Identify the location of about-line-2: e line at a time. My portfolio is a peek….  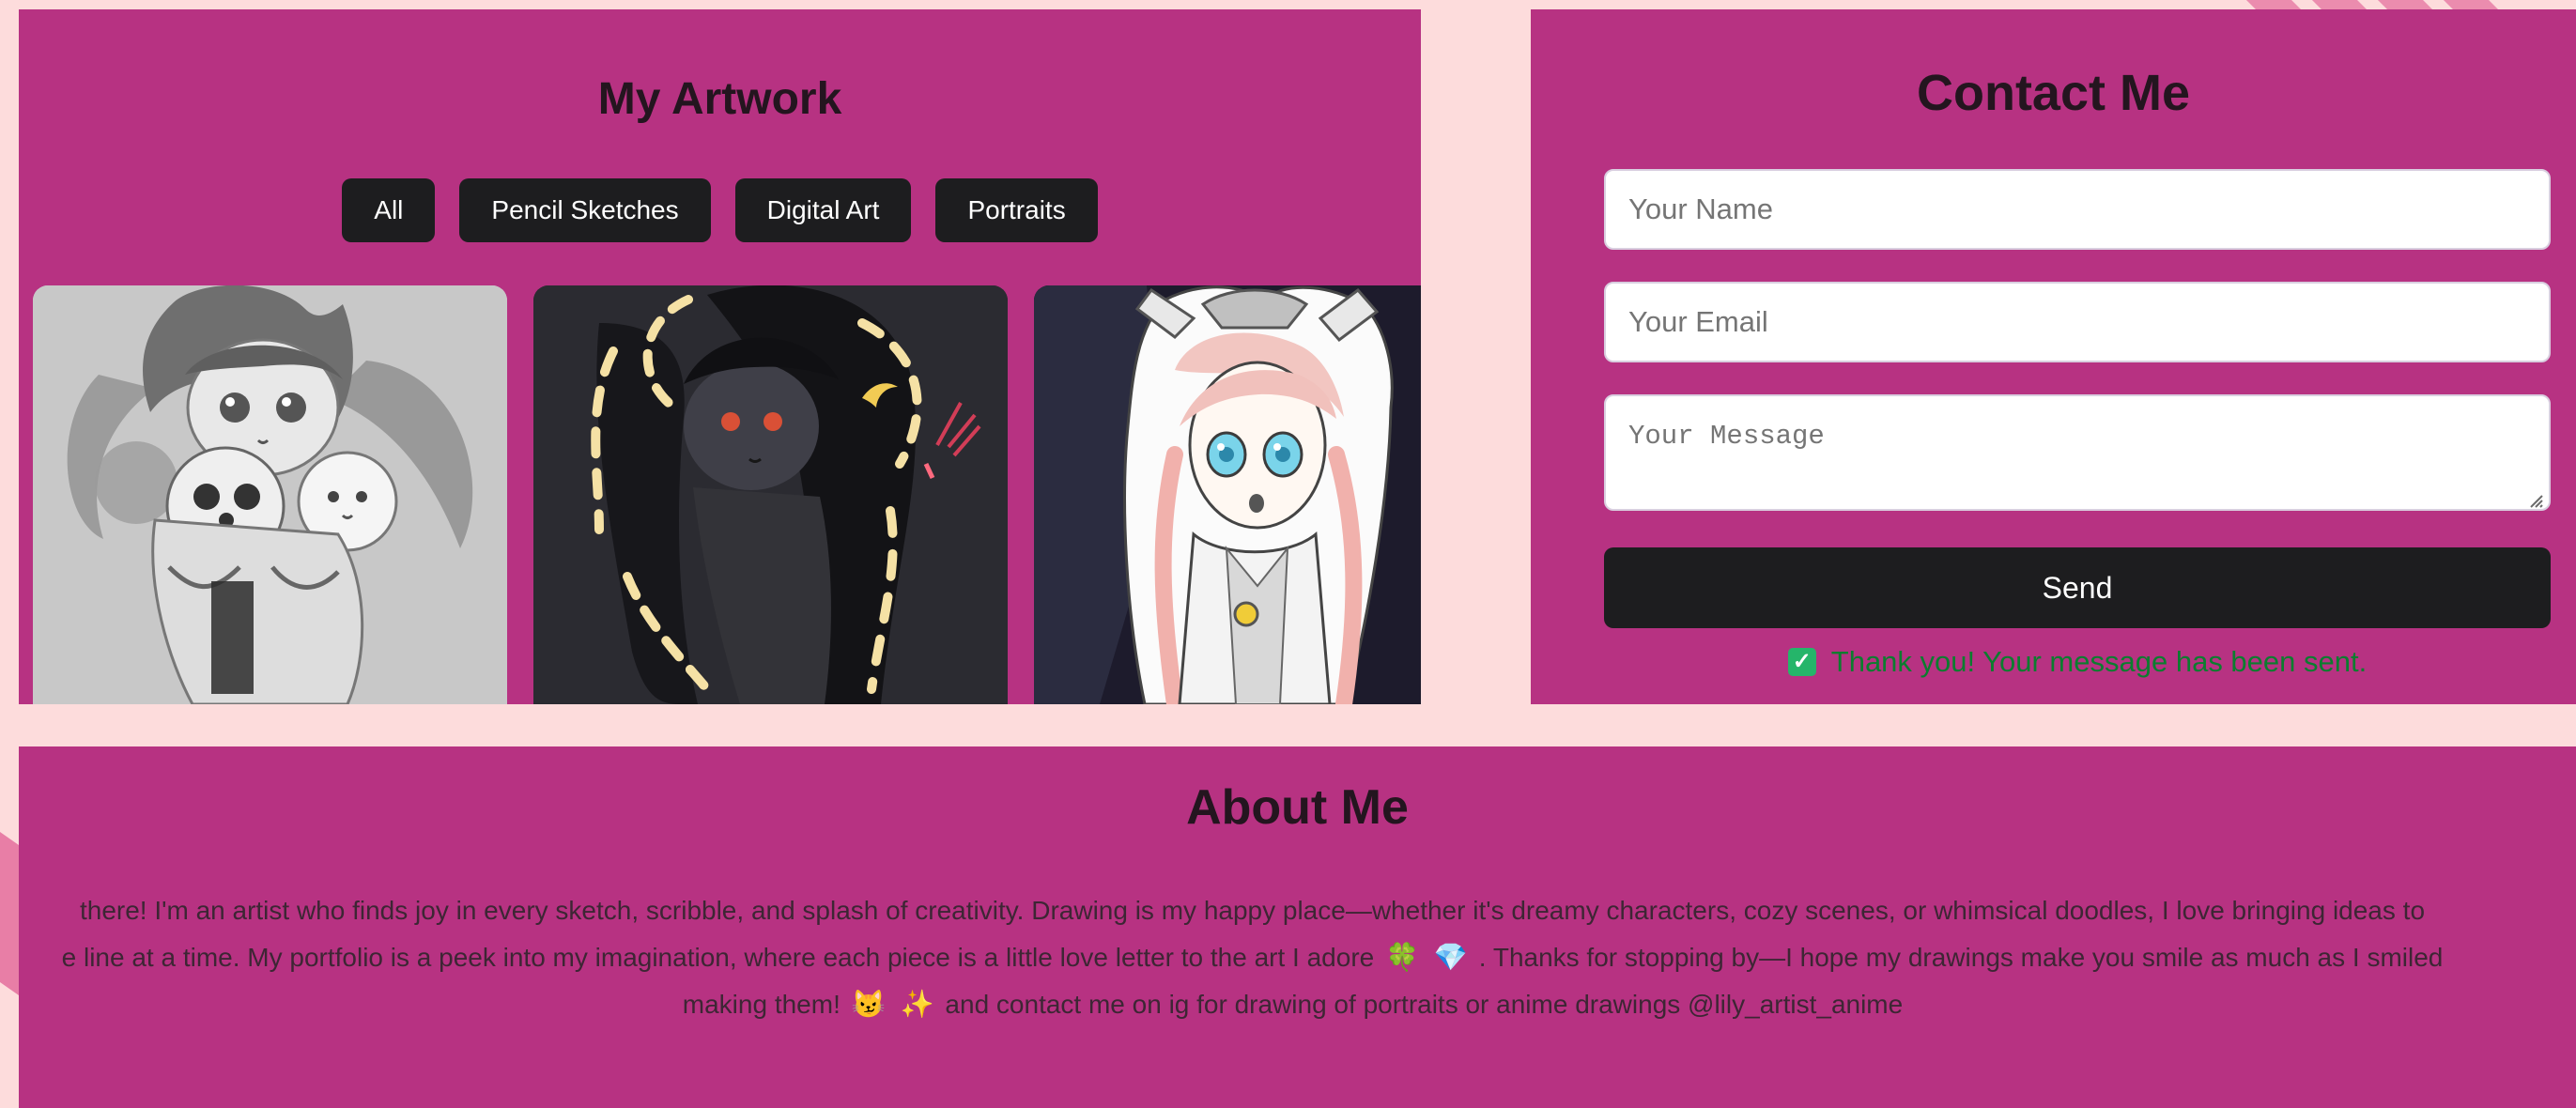
(1275, 957).